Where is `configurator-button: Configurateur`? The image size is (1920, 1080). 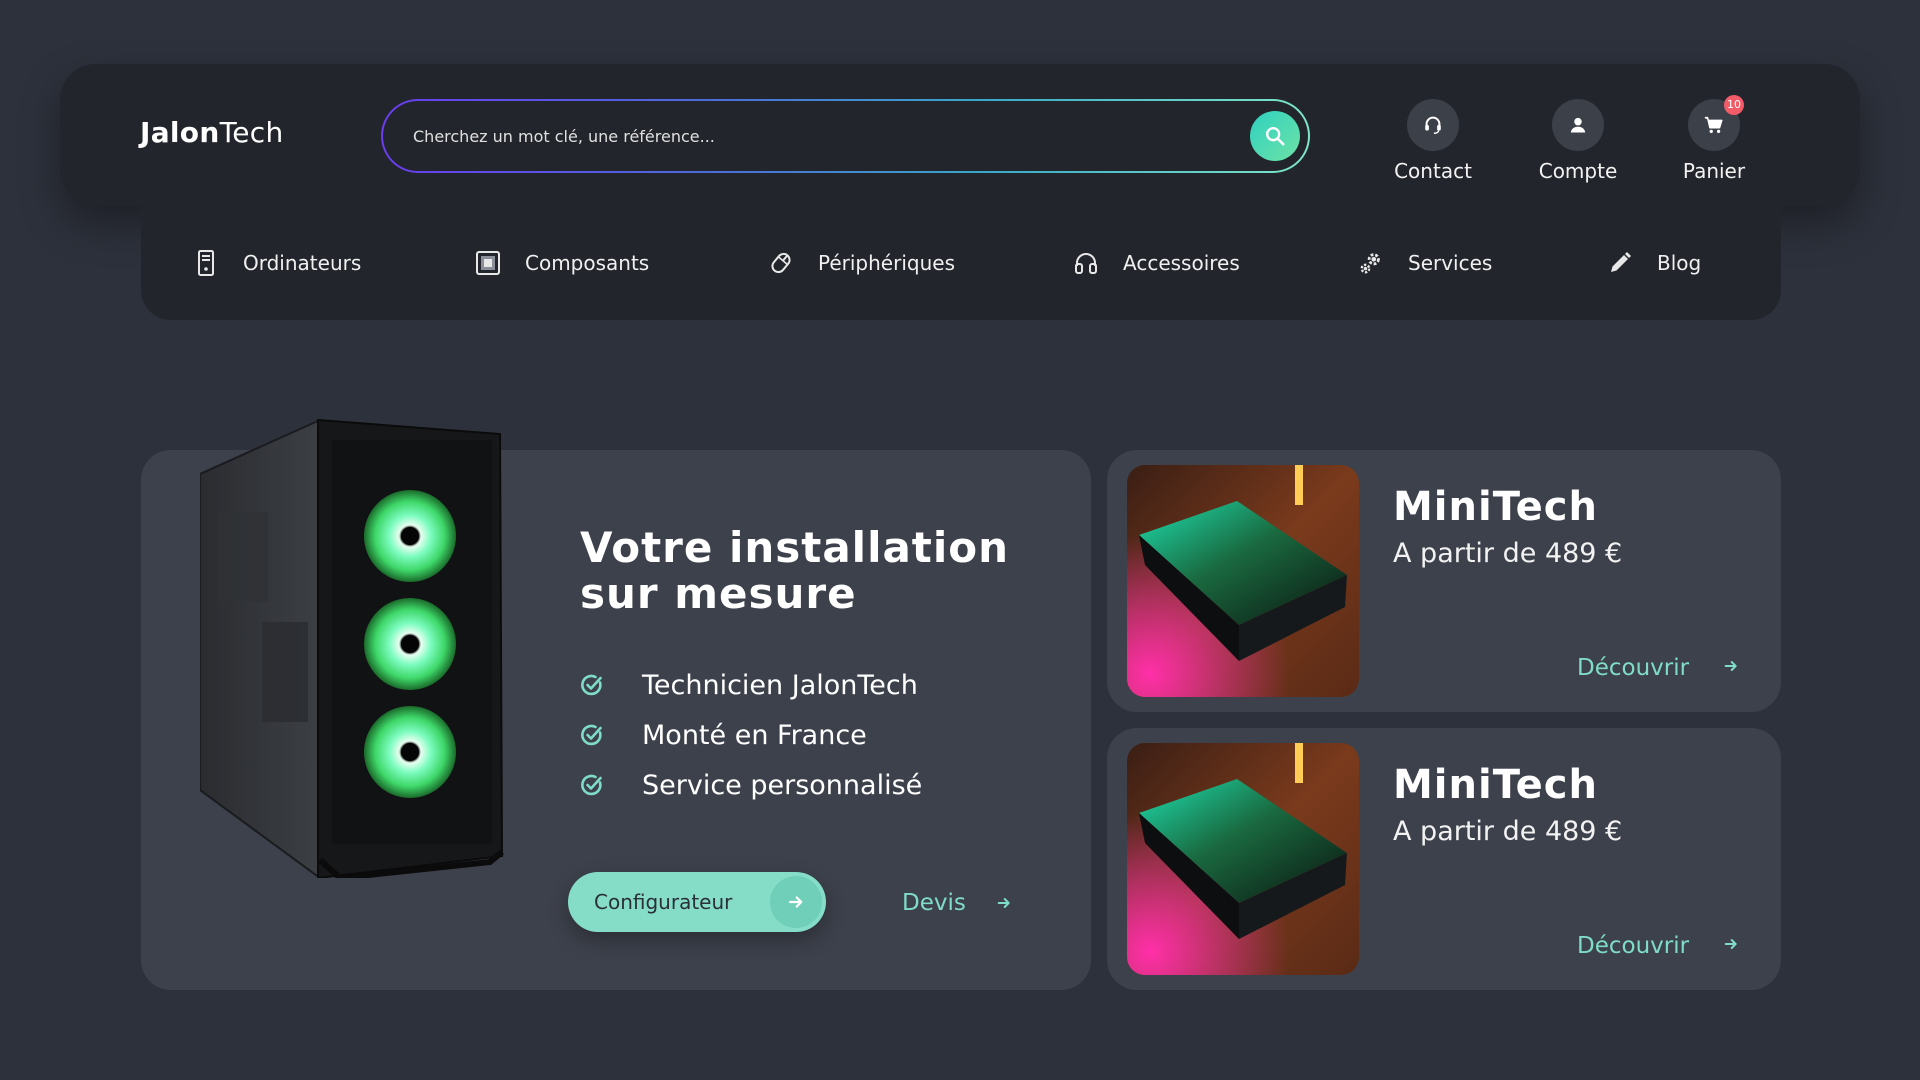 configurator-button: Configurateur is located at coordinates (697, 902).